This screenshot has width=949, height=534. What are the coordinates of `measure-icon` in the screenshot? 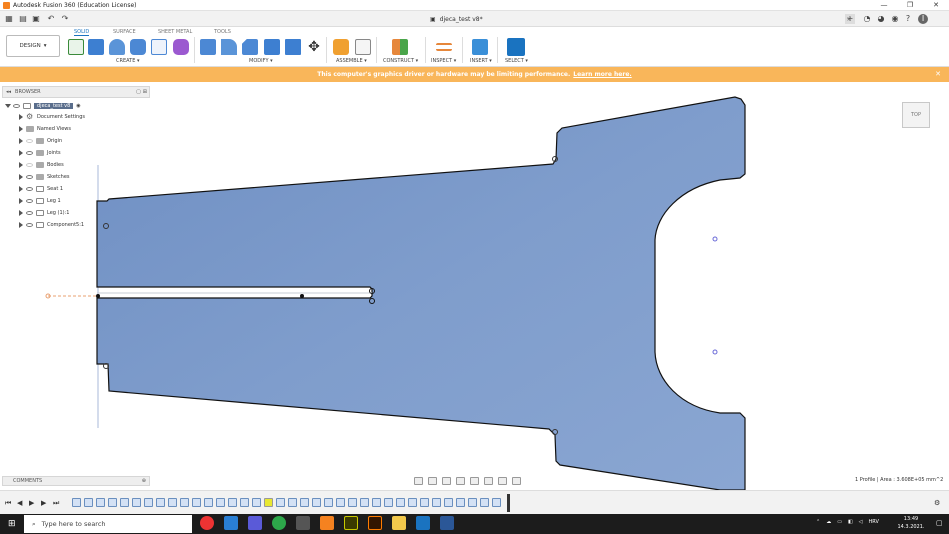 It's located at (444, 47).